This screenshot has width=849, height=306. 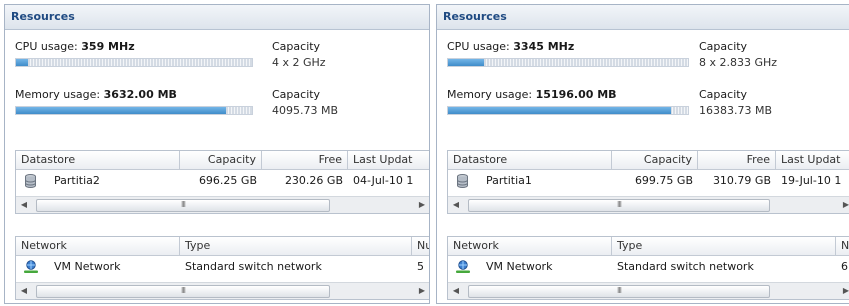 What do you see at coordinates (663, 180) in the screenshot?
I see `datastore-capacity: 699.75 GB` at bounding box center [663, 180].